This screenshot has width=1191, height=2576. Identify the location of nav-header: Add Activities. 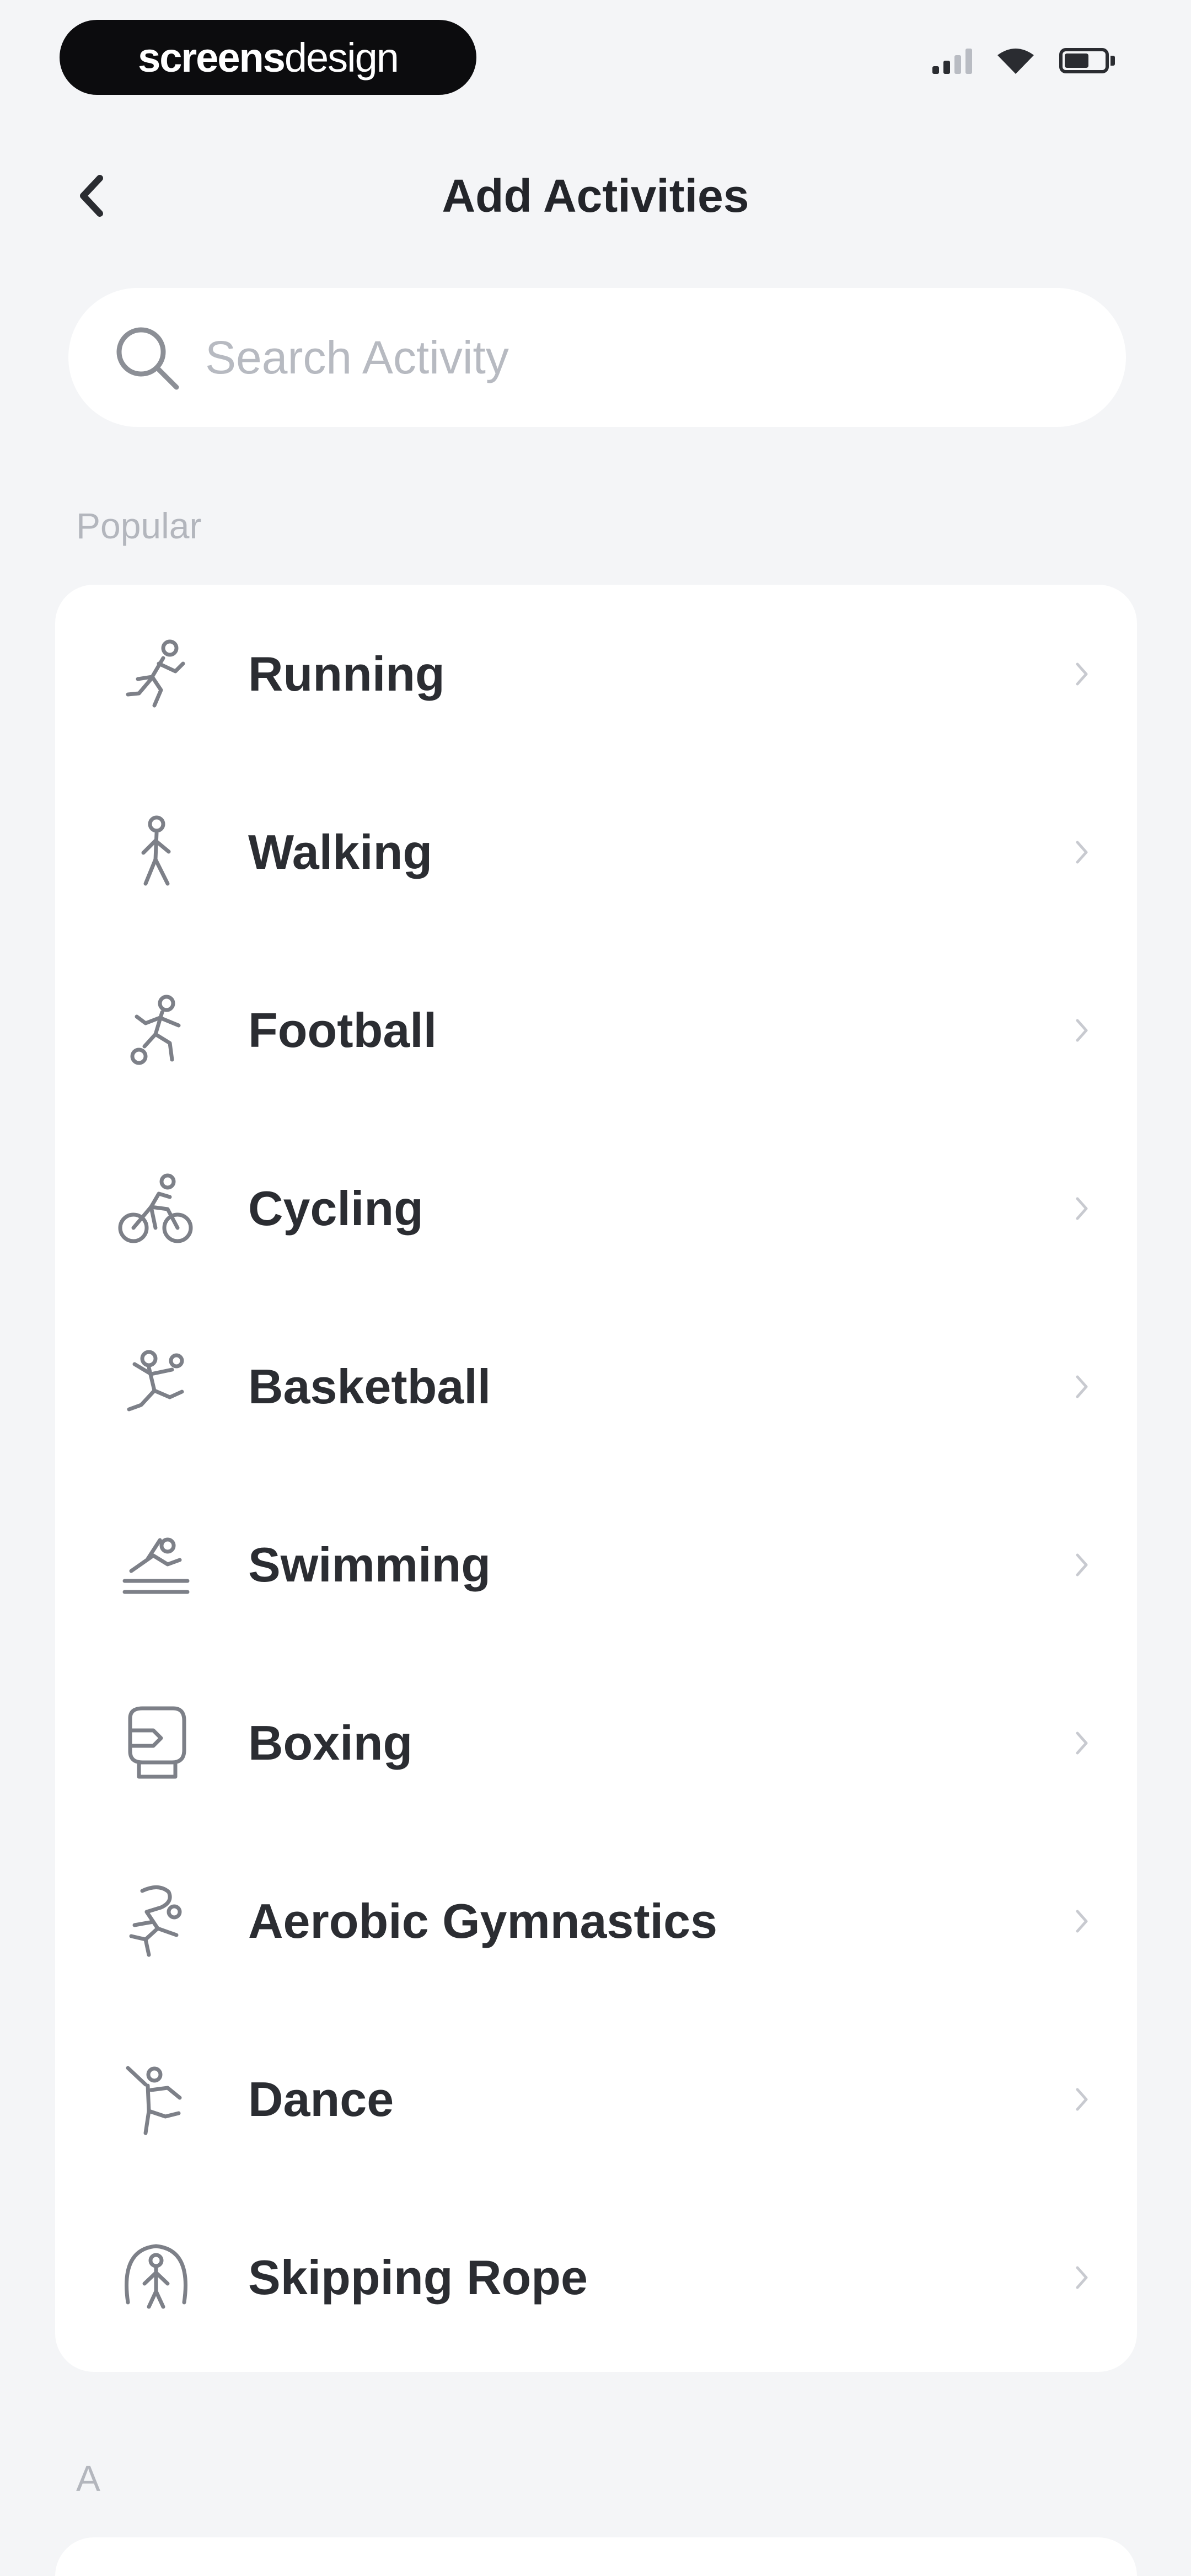
(595, 193).